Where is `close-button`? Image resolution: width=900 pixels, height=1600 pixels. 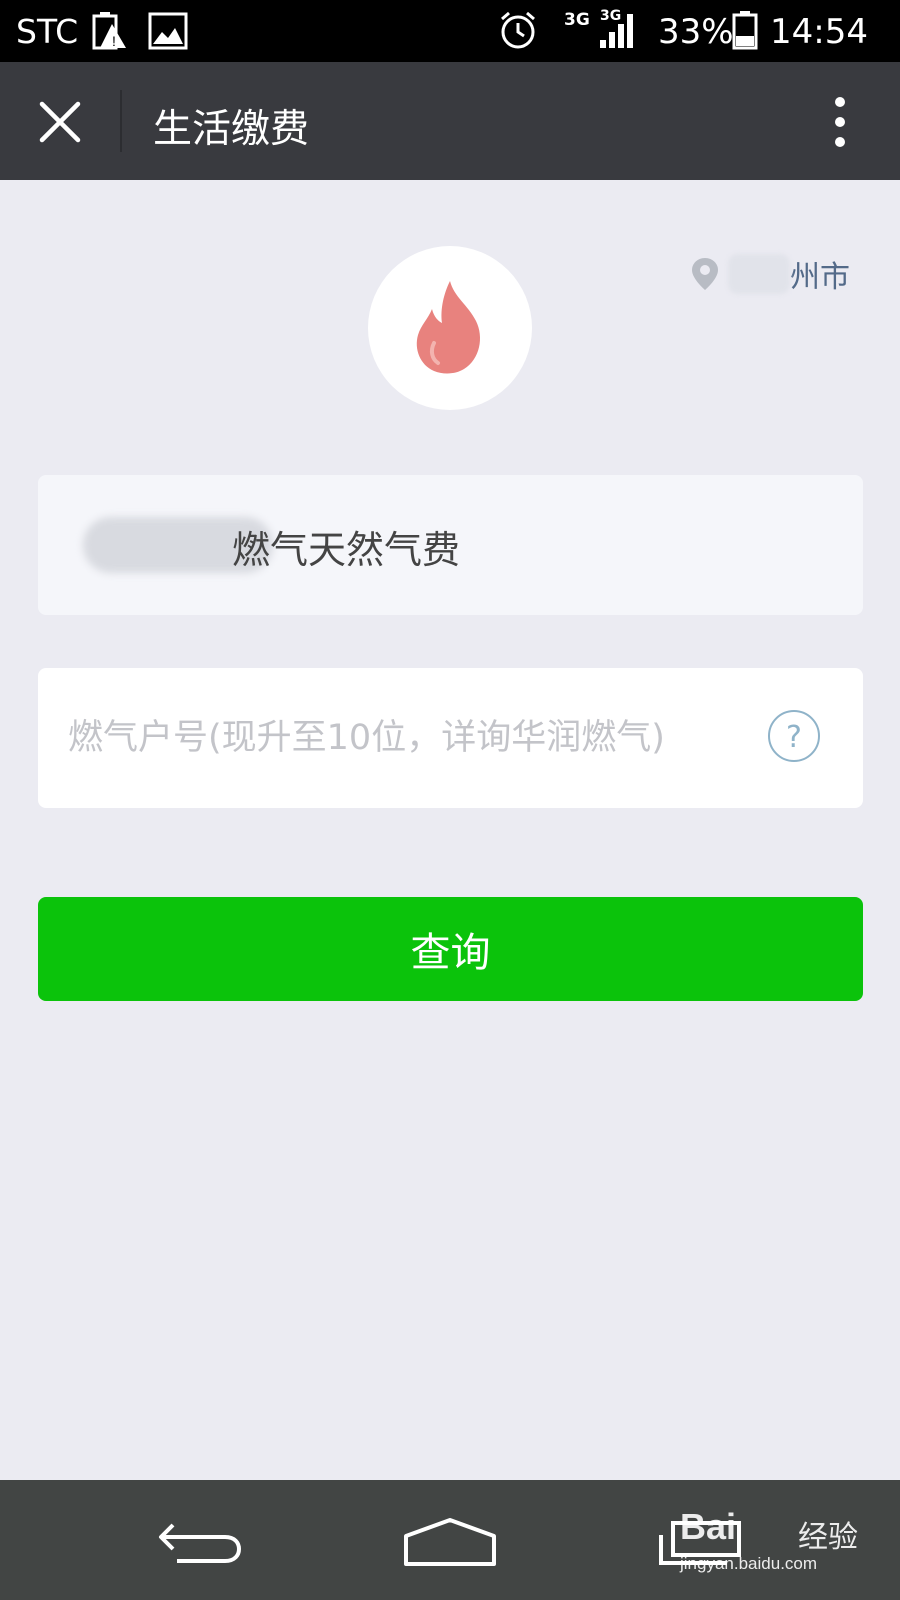
close-button is located at coordinates (60, 122).